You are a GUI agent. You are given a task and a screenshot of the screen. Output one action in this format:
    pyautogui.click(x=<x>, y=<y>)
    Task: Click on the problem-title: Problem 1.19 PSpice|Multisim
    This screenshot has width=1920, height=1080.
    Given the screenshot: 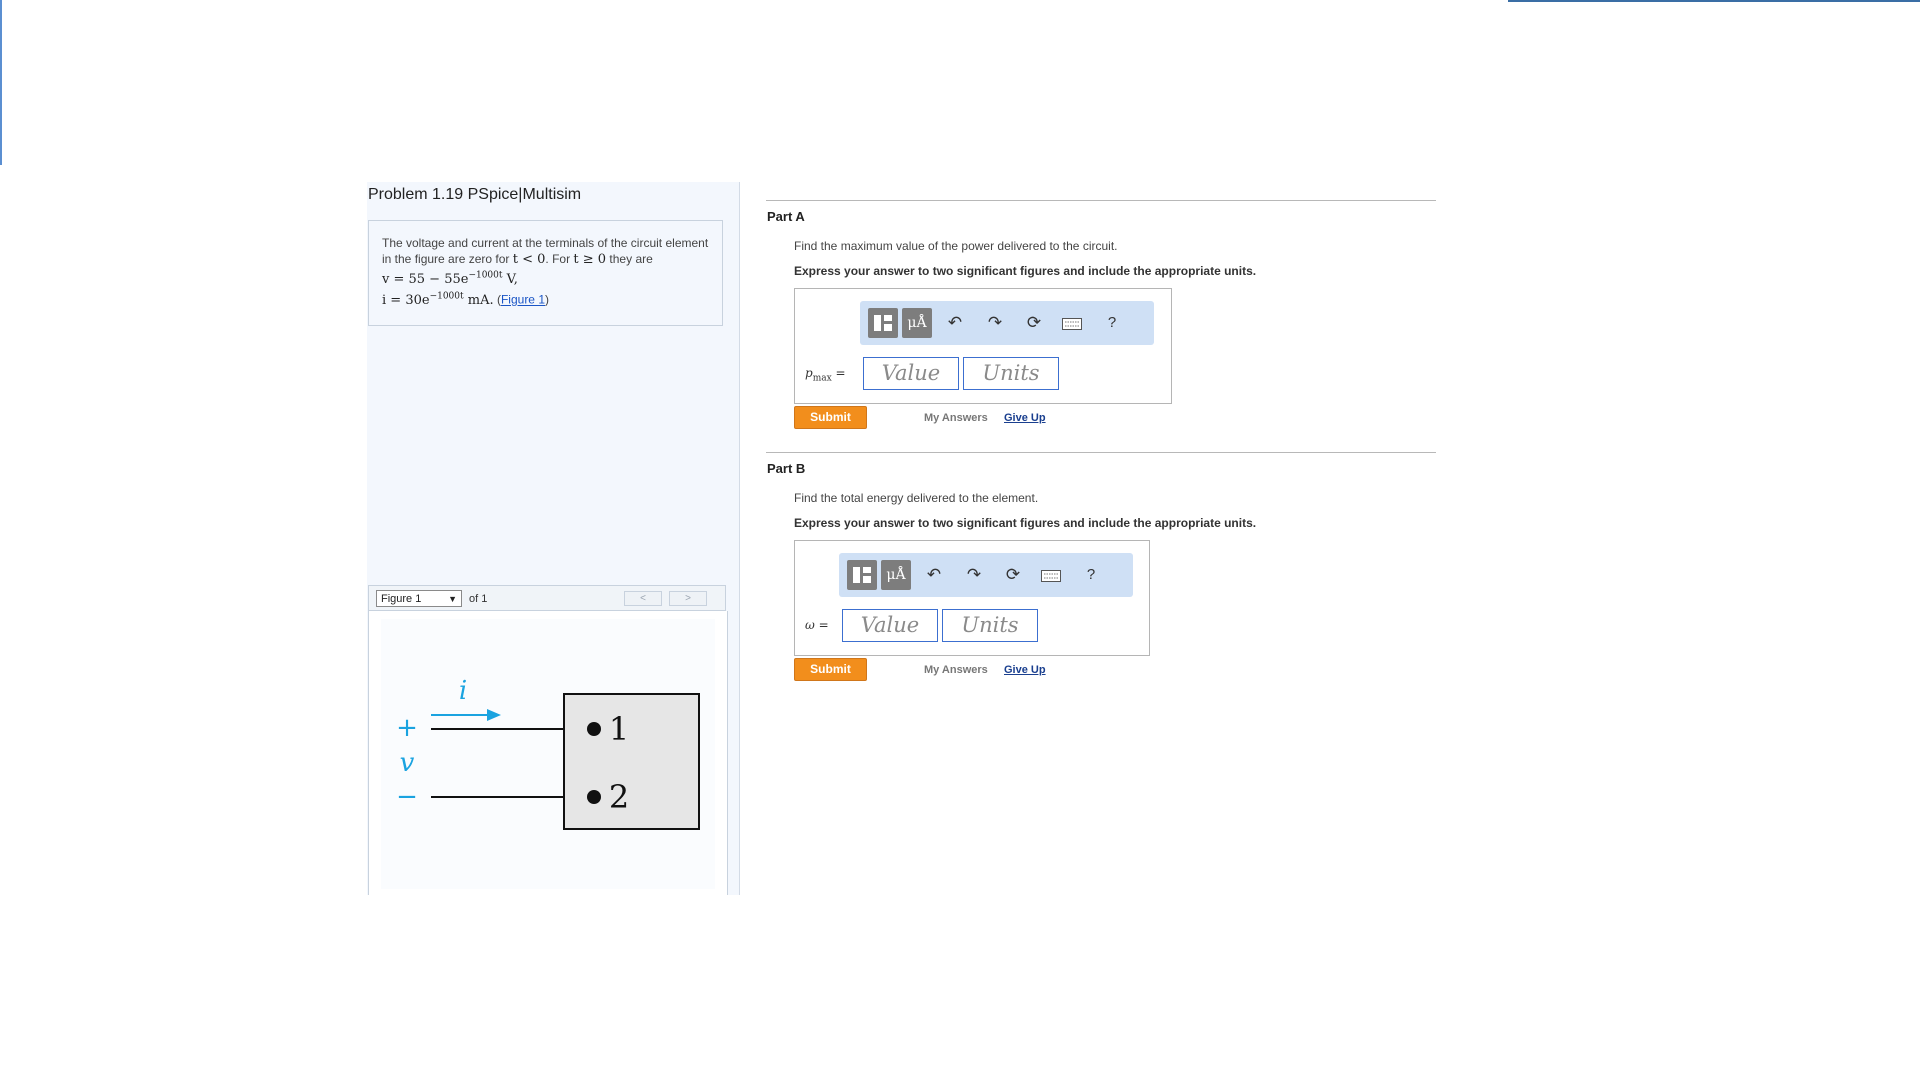 What is the action you would take?
    pyautogui.click(x=475, y=194)
    